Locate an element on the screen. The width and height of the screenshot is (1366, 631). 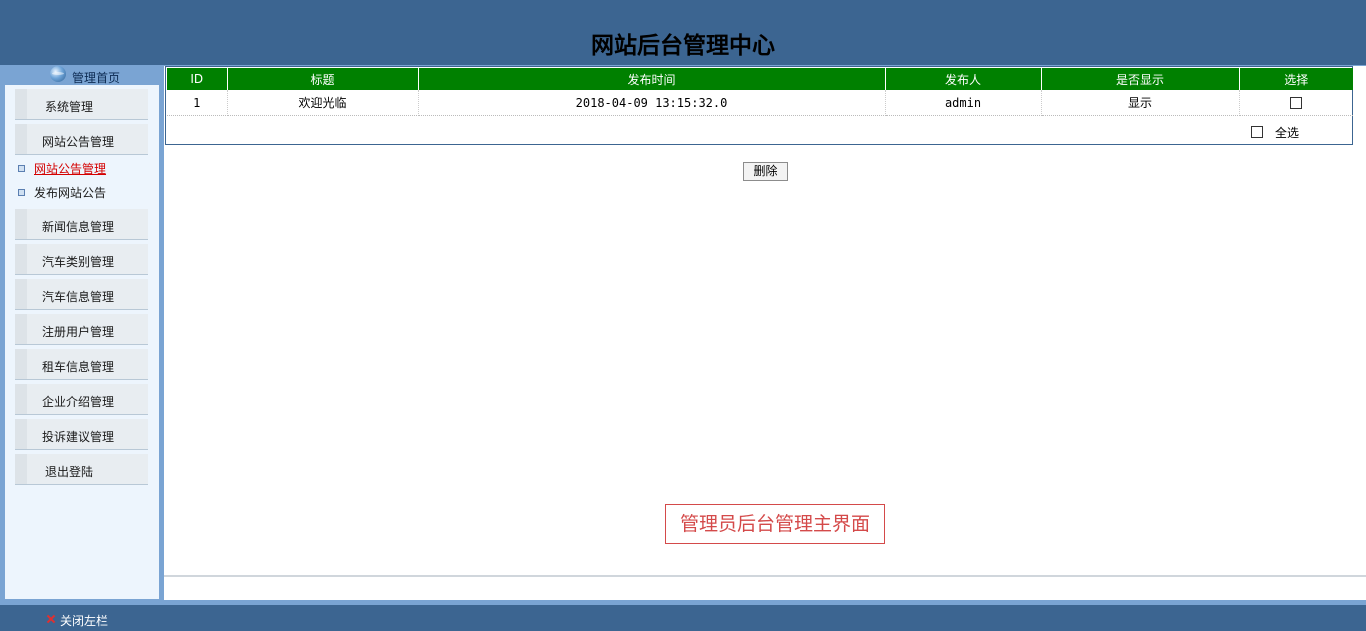
table-header-row: ID 标题 发布时间 发布人 是否显示 选择 is located at coordinates (760, 79).